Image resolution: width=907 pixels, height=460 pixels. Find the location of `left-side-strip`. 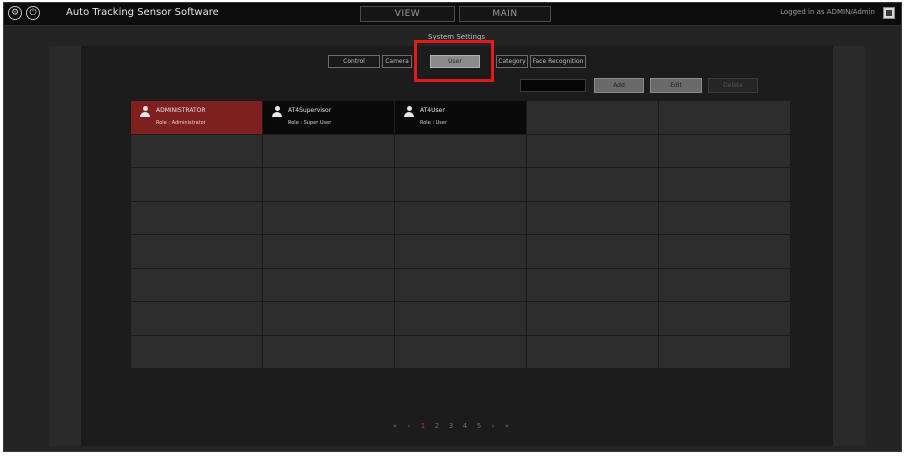

left-side-strip is located at coordinates (65, 246).